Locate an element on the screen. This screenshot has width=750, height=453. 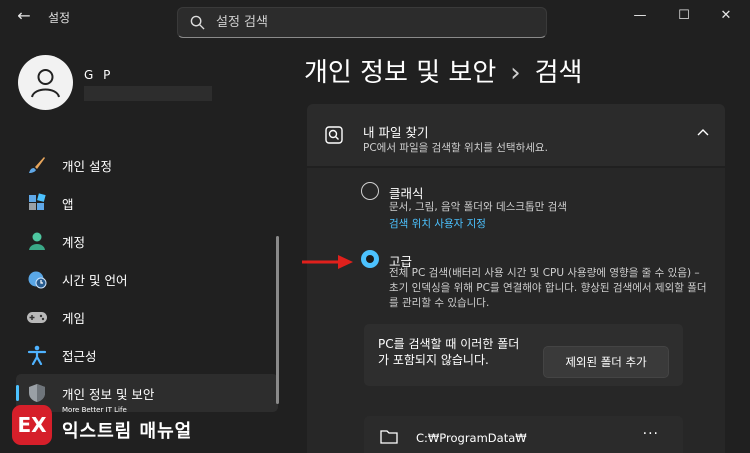
sidebar-item-gaming: 게임 is located at coordinates (147, 317).